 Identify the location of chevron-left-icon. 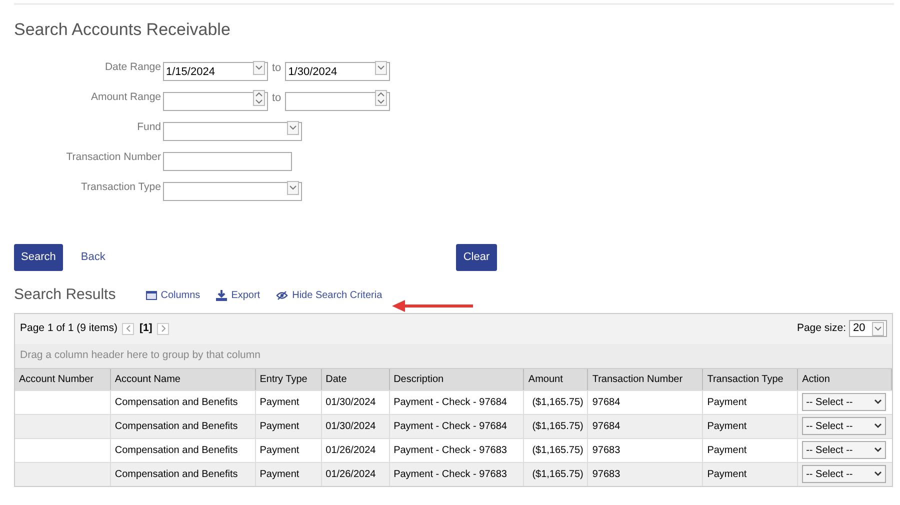
(128, 328).